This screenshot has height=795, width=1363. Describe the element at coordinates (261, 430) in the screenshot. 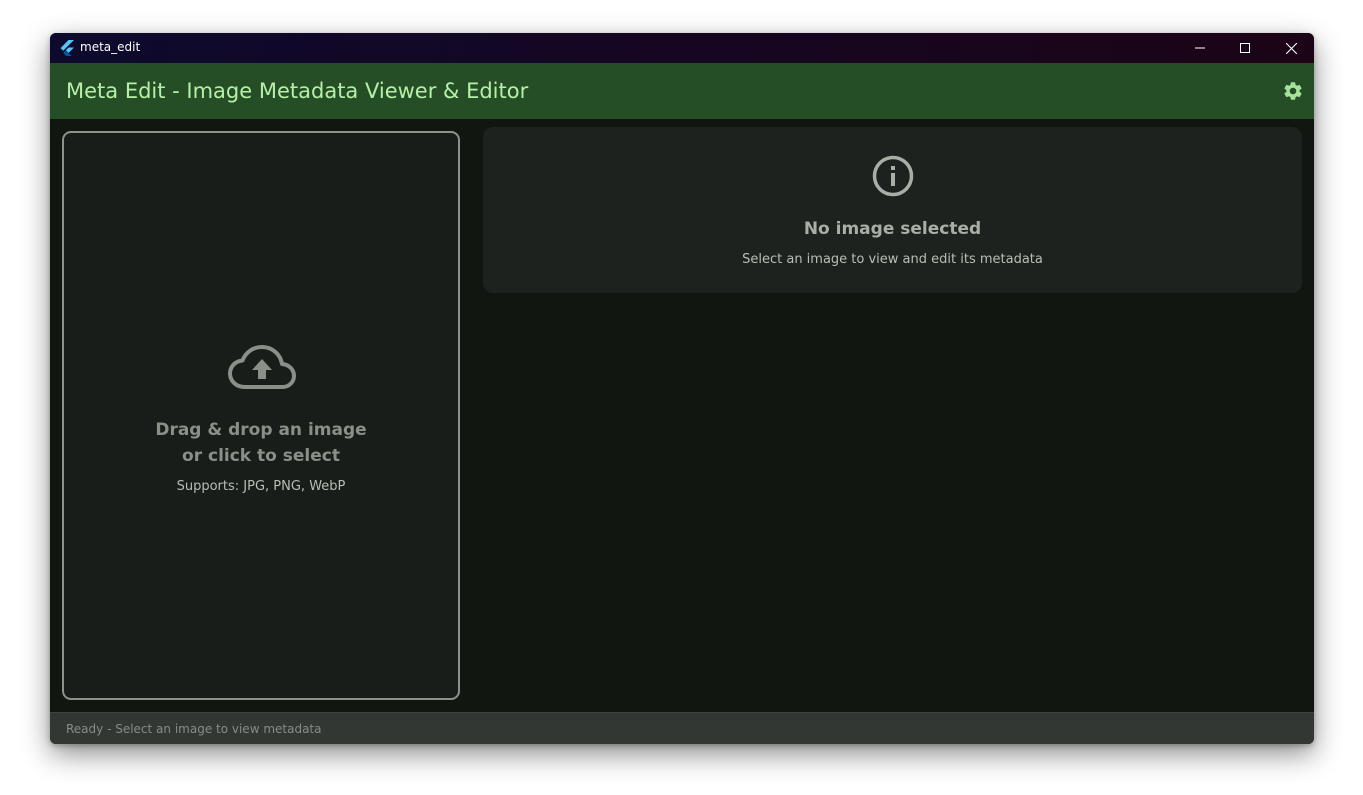

I see `dropzone-prompt-line1: Drag & drop an image` at that location.